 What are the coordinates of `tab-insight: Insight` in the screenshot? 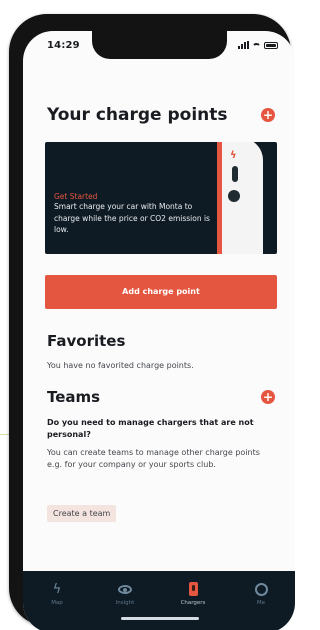 It's located at (125, 593).